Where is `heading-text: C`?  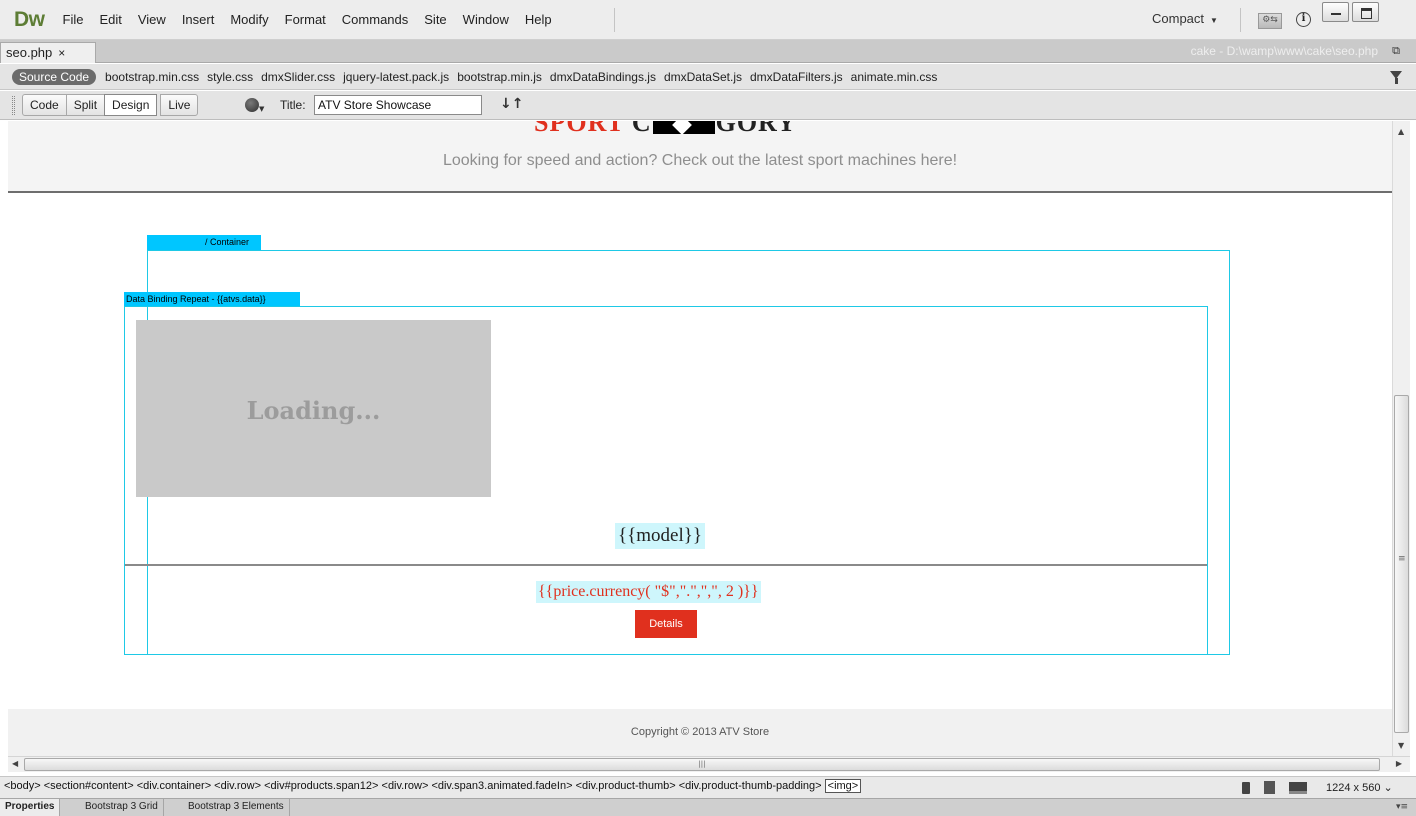
heading-text: C is located at coordinates (641, 129).